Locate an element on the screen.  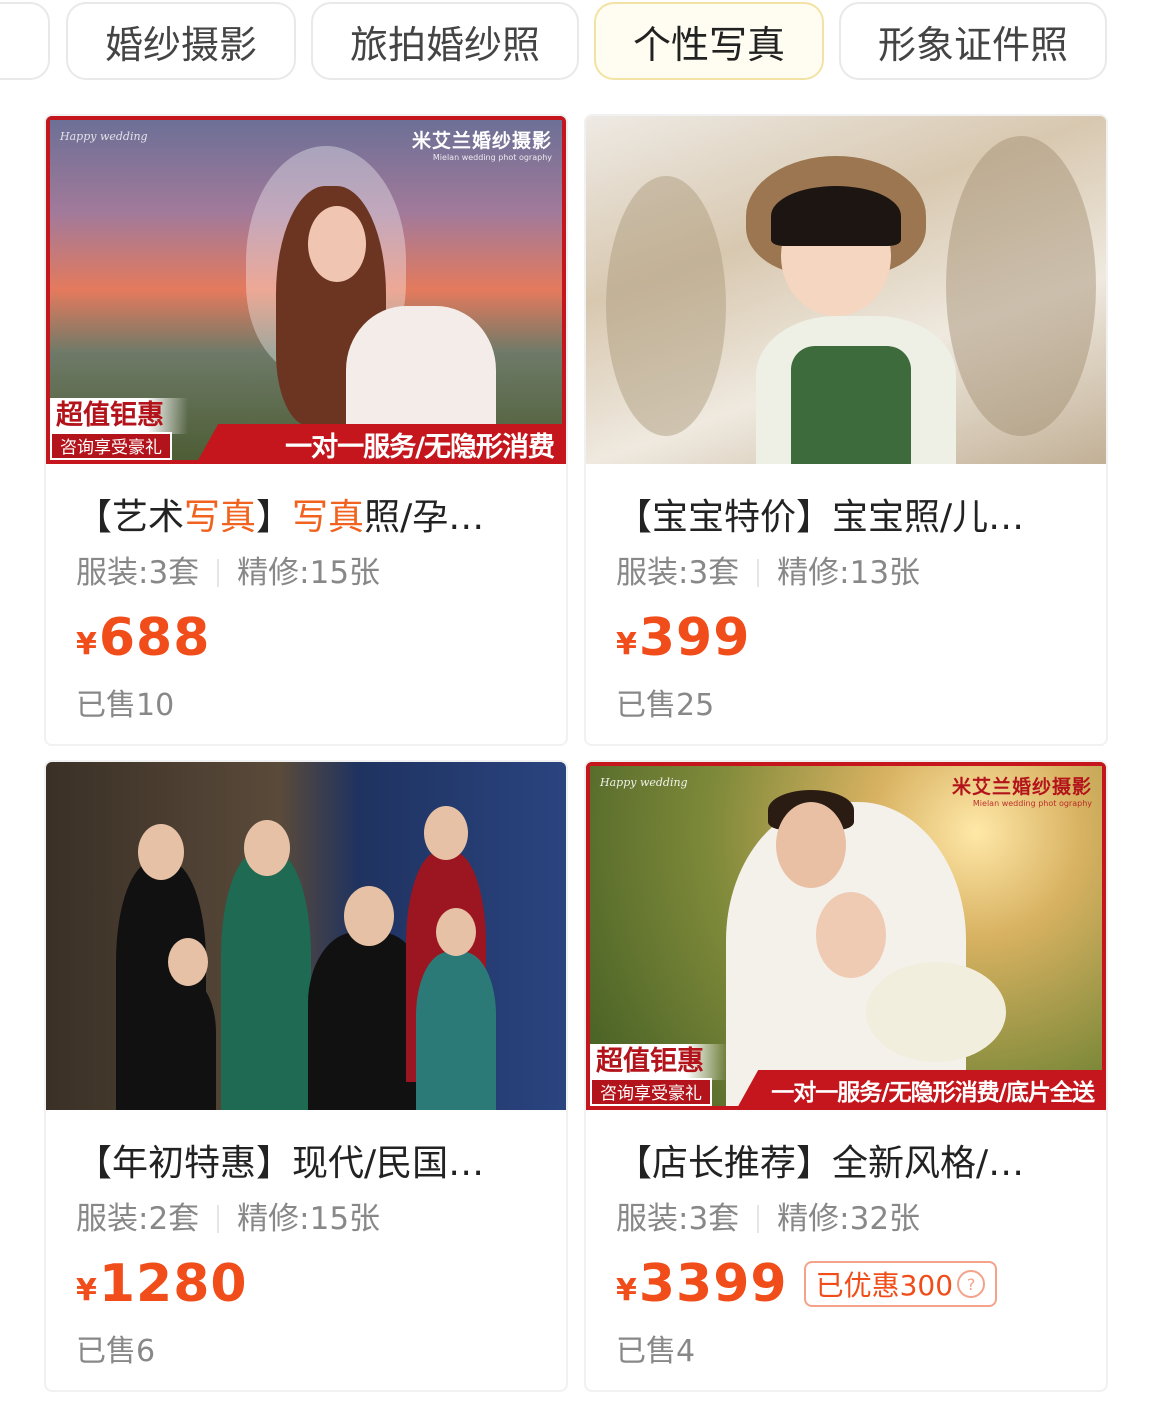
promo-banner: 超值钜惠 咨询享受豪礼 一对一服务/无隐形消费 is located at coordinates (306, 429).